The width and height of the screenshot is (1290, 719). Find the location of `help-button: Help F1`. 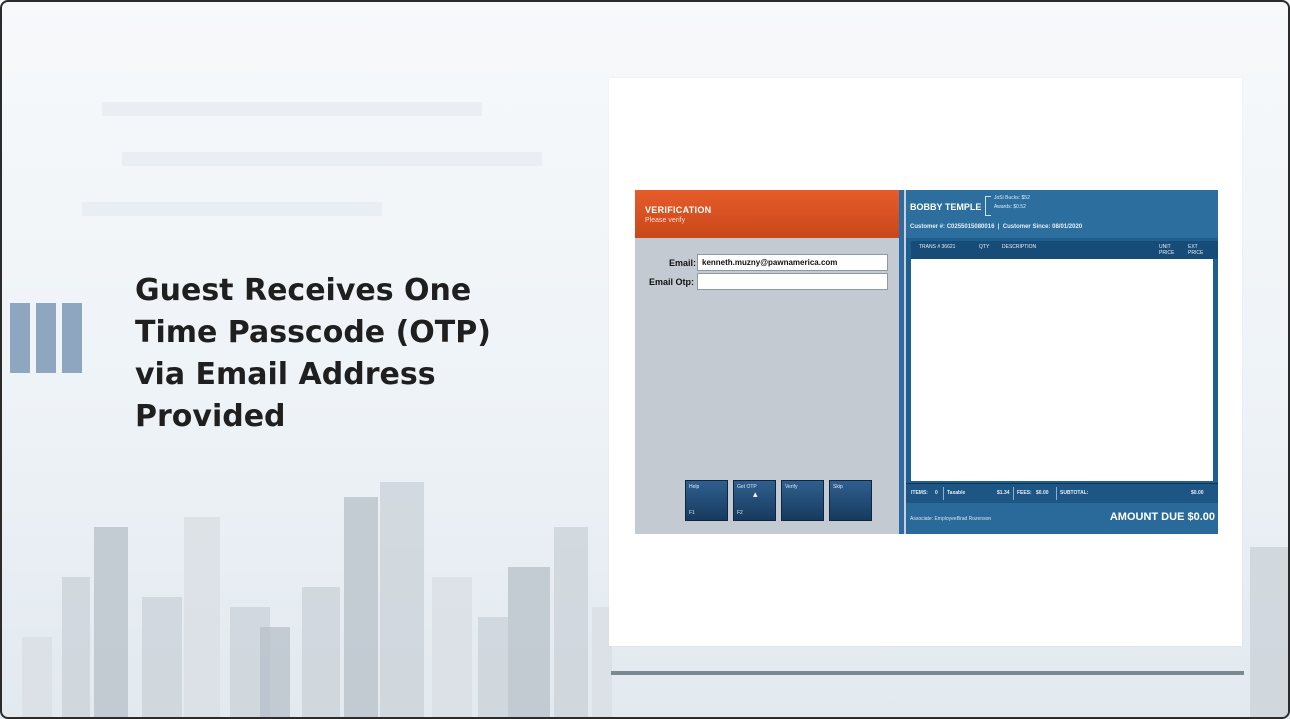

help-button: Help F1 is located at coordinates (706, 500).